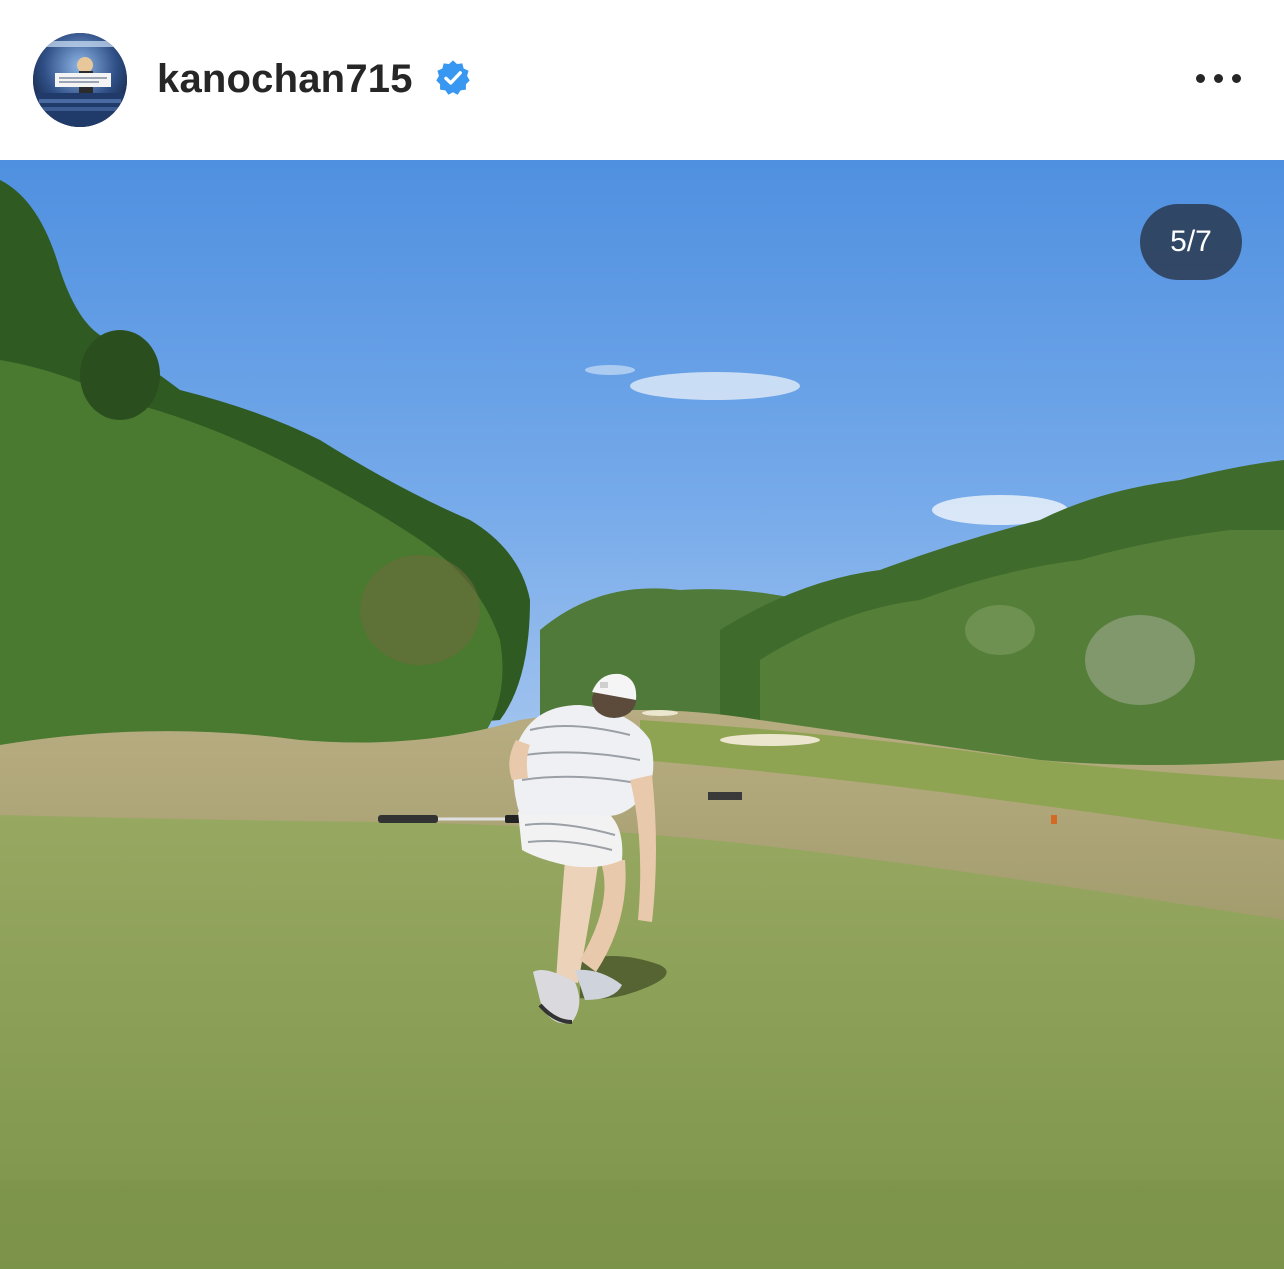 The width and height of the screenshot is (1284, 1269). I want to click on more-options-button, so click(1219, 79).